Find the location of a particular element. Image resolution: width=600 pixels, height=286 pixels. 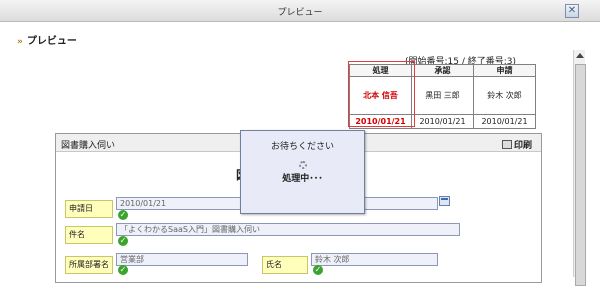

window-titlebar: プレビュー is located at coordinates (300, 11).